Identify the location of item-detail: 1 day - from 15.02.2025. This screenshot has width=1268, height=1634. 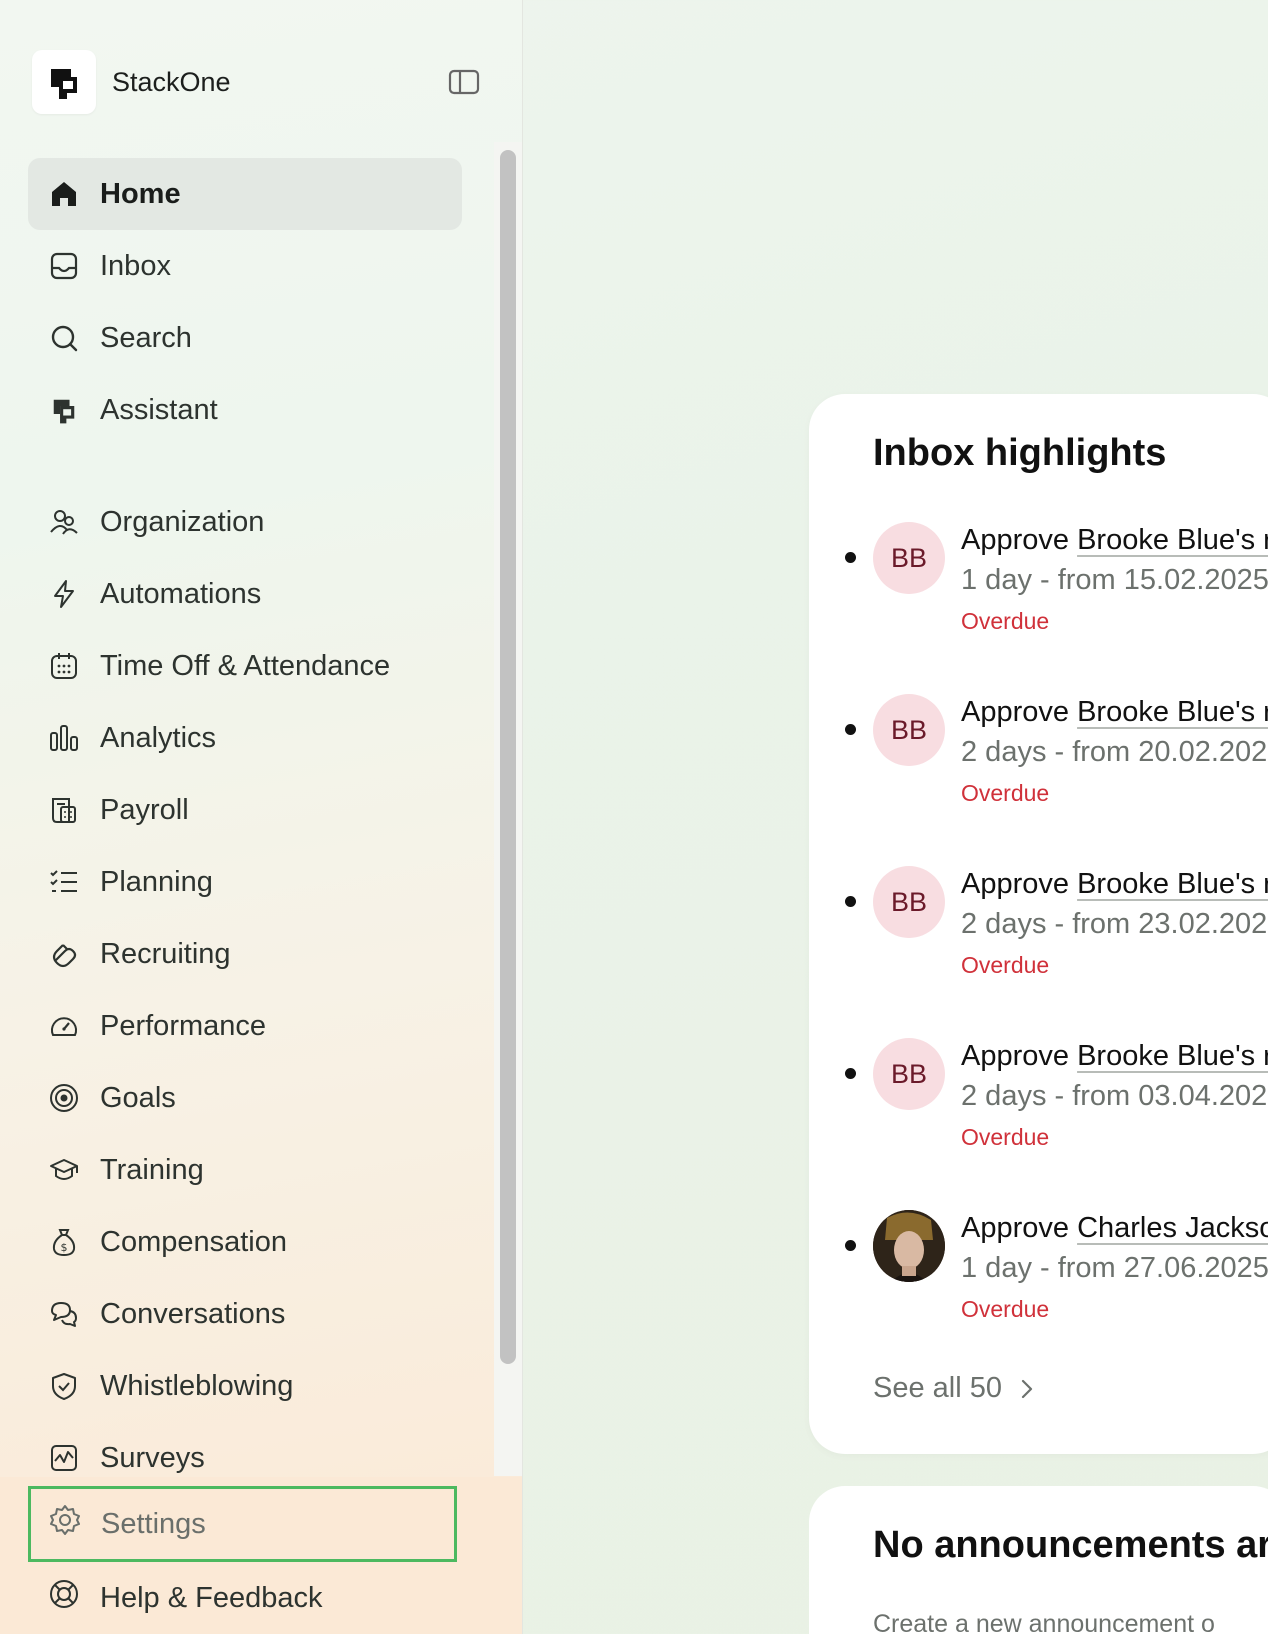
(1114, 580).